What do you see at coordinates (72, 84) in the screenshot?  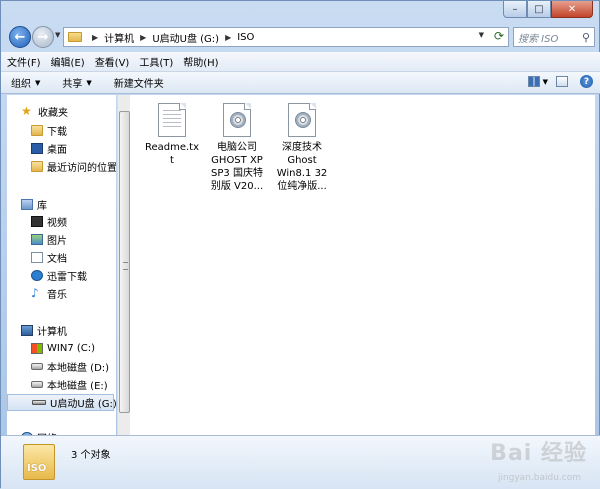 I see `share-label: 共享` at bounding box center [72, 84].